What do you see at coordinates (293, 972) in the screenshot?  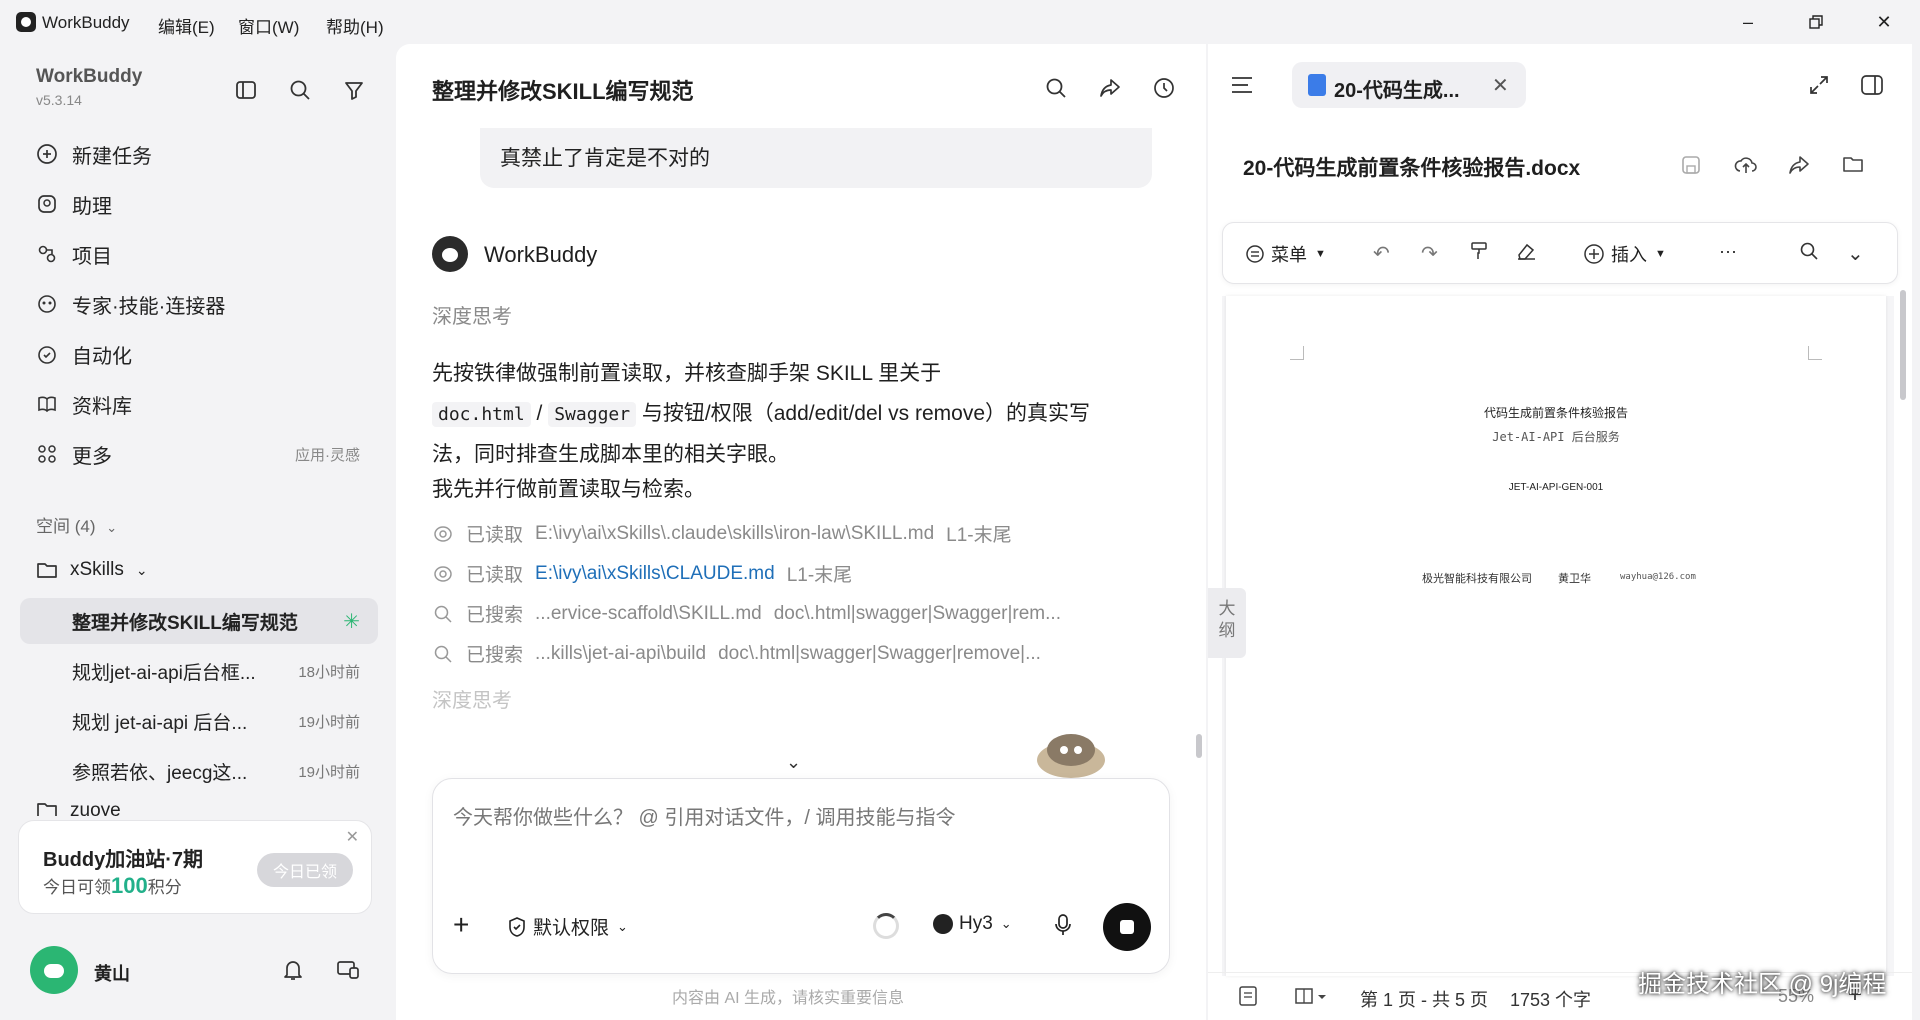 I see `bell-icon` at bounding box center [293, 972].